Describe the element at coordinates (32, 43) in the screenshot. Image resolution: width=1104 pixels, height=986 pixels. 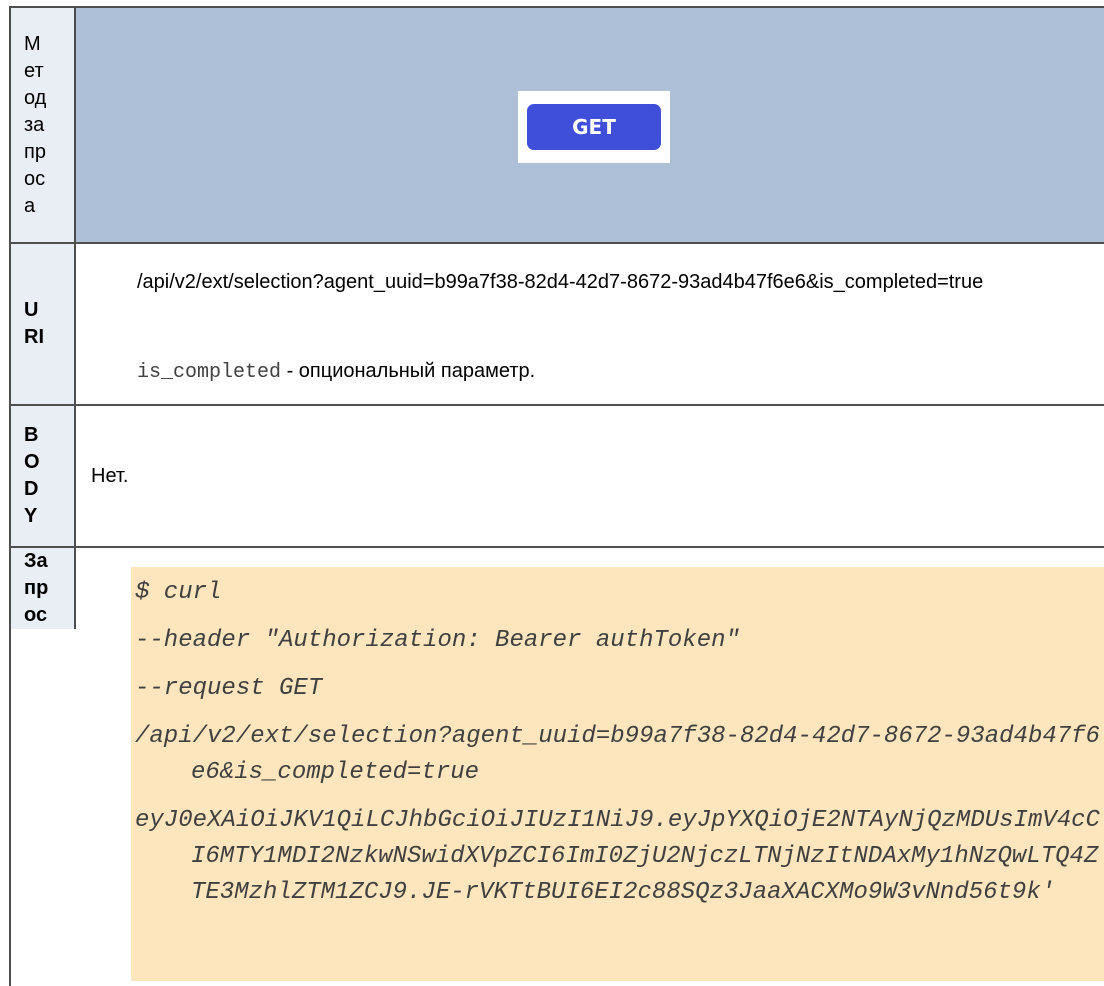
I see `method-label-line: М` at that location.